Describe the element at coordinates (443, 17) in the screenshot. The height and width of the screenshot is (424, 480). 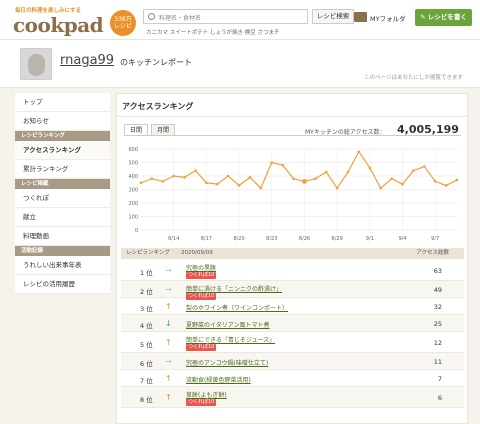
I see `write-recipe-button: ✎ レシピを書く` at that location.